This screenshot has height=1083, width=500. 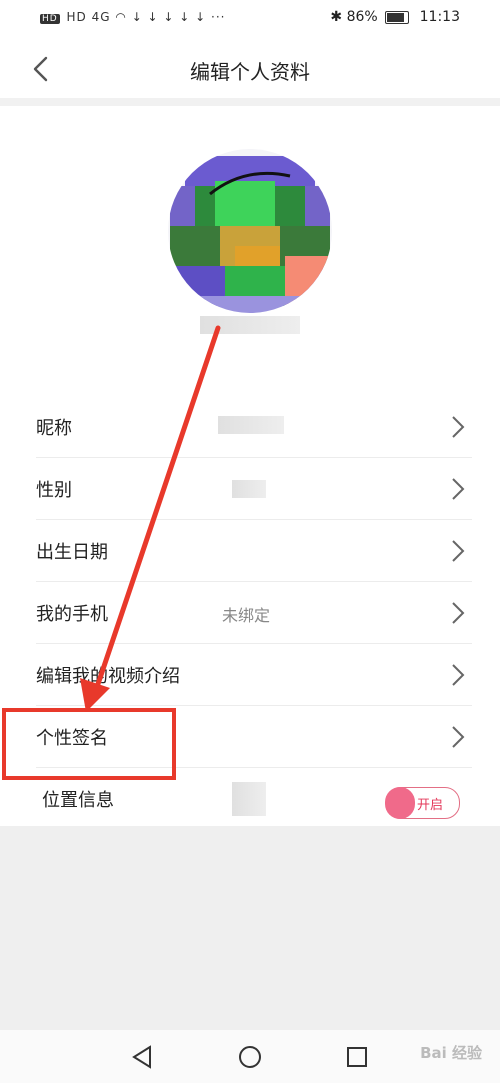 I want to click on wifi-icon: ◠, so click(x=121, y=17).